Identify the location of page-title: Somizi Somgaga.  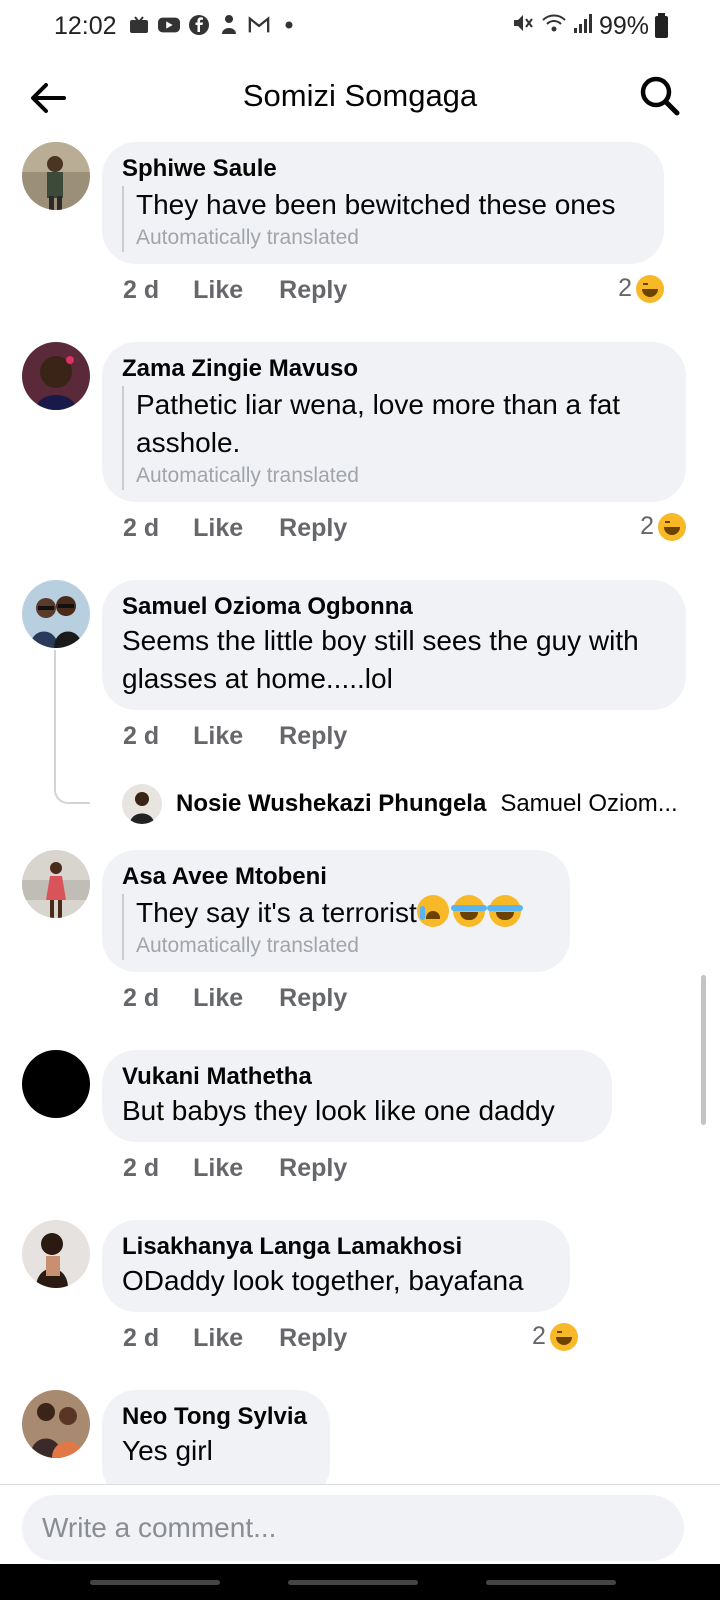
(360, 95).